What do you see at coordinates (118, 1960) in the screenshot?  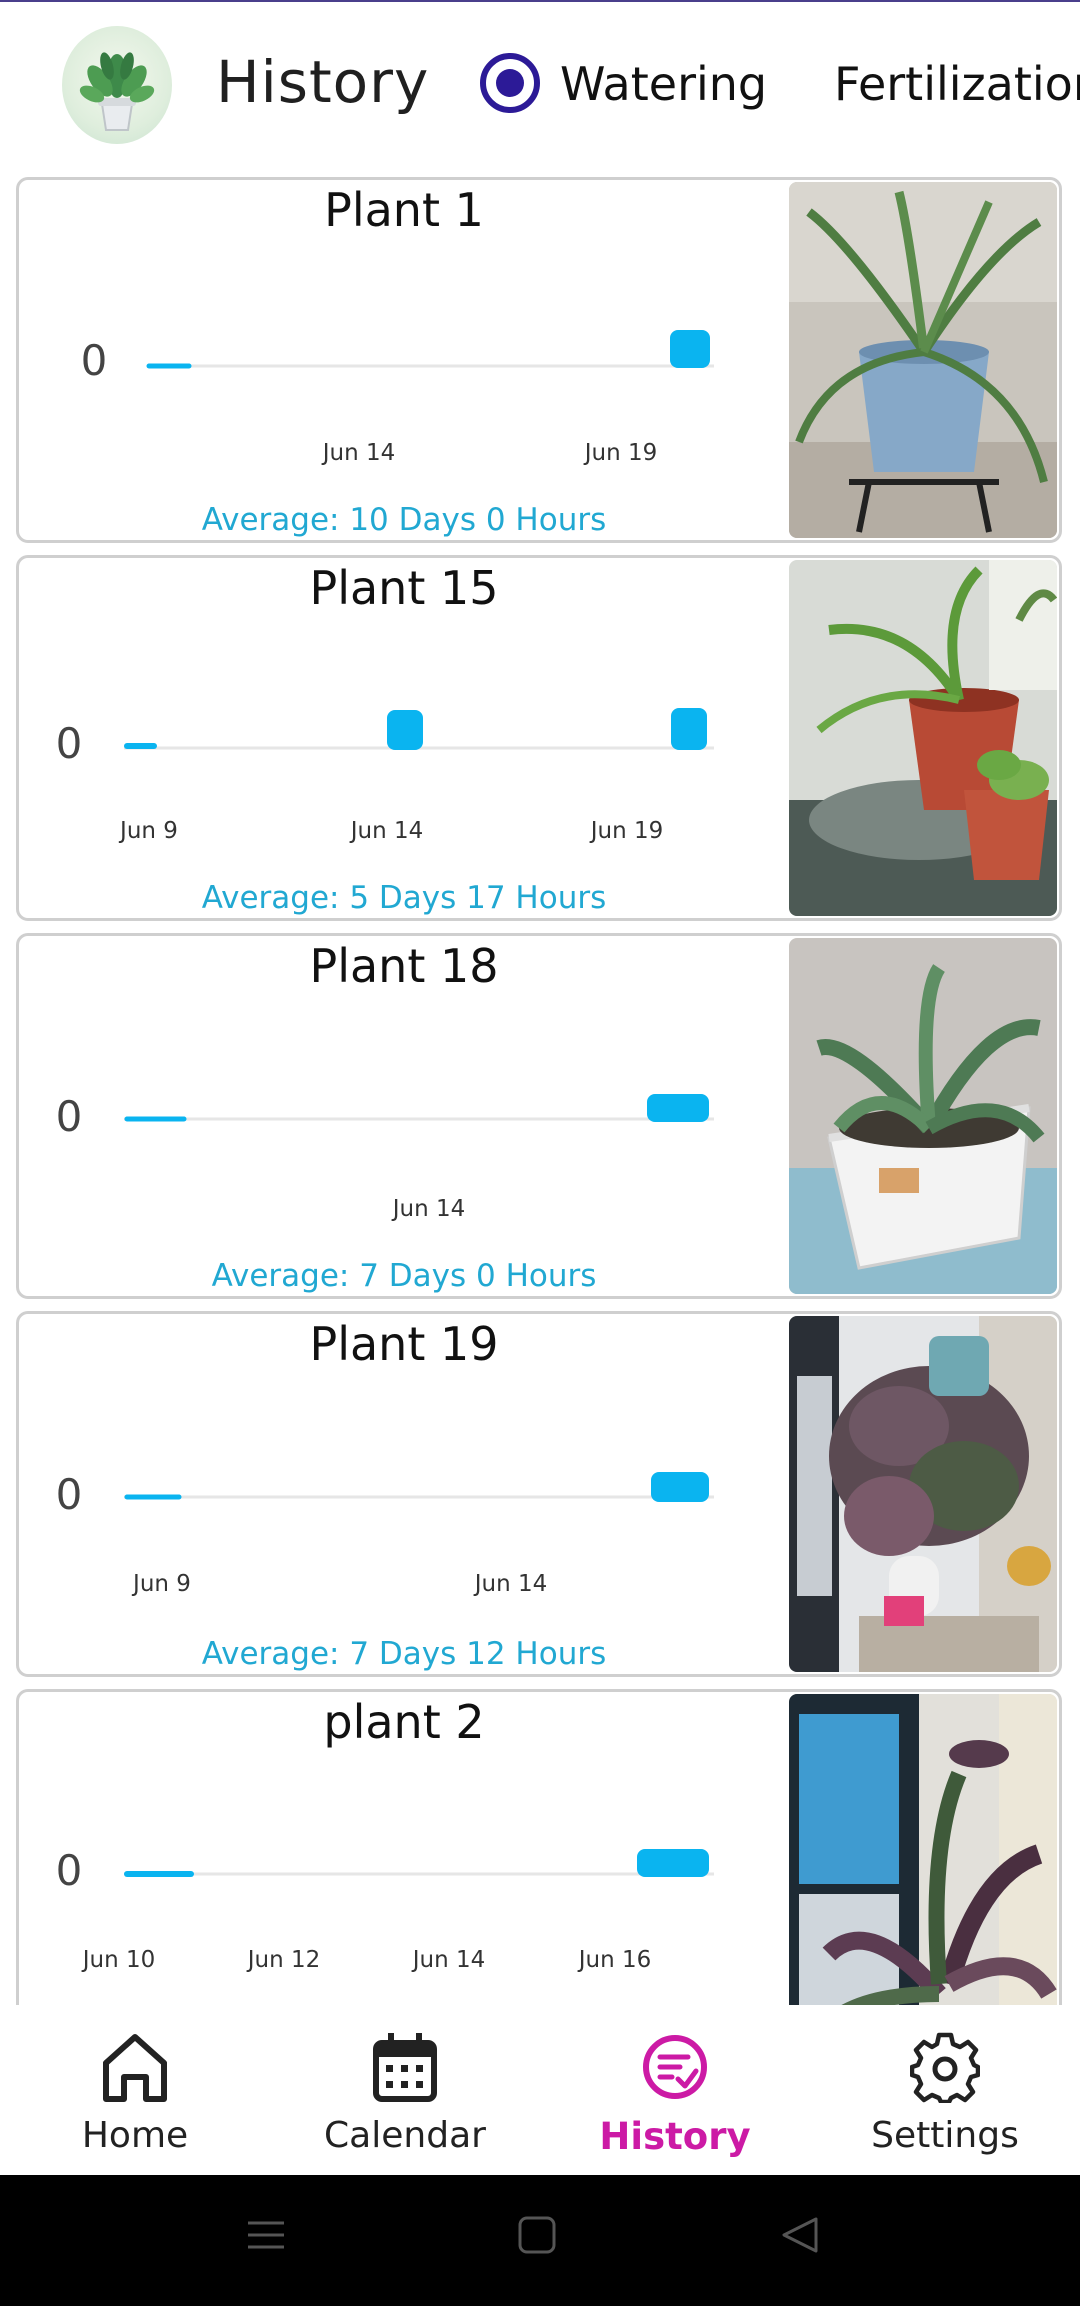 I see `x-tick-label: Jun 10` at bounding box center [118, 1960].